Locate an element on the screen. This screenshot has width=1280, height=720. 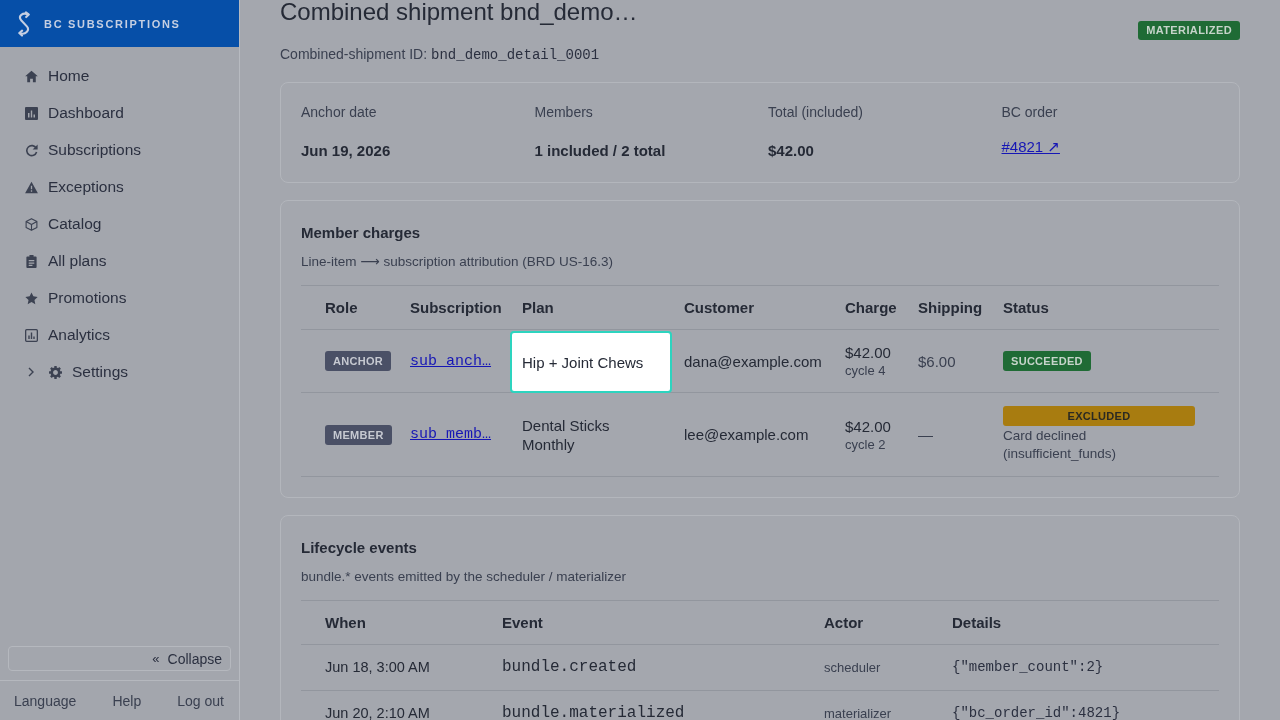
cycle-label: cycle 4 is located at coordinates (865, 370).